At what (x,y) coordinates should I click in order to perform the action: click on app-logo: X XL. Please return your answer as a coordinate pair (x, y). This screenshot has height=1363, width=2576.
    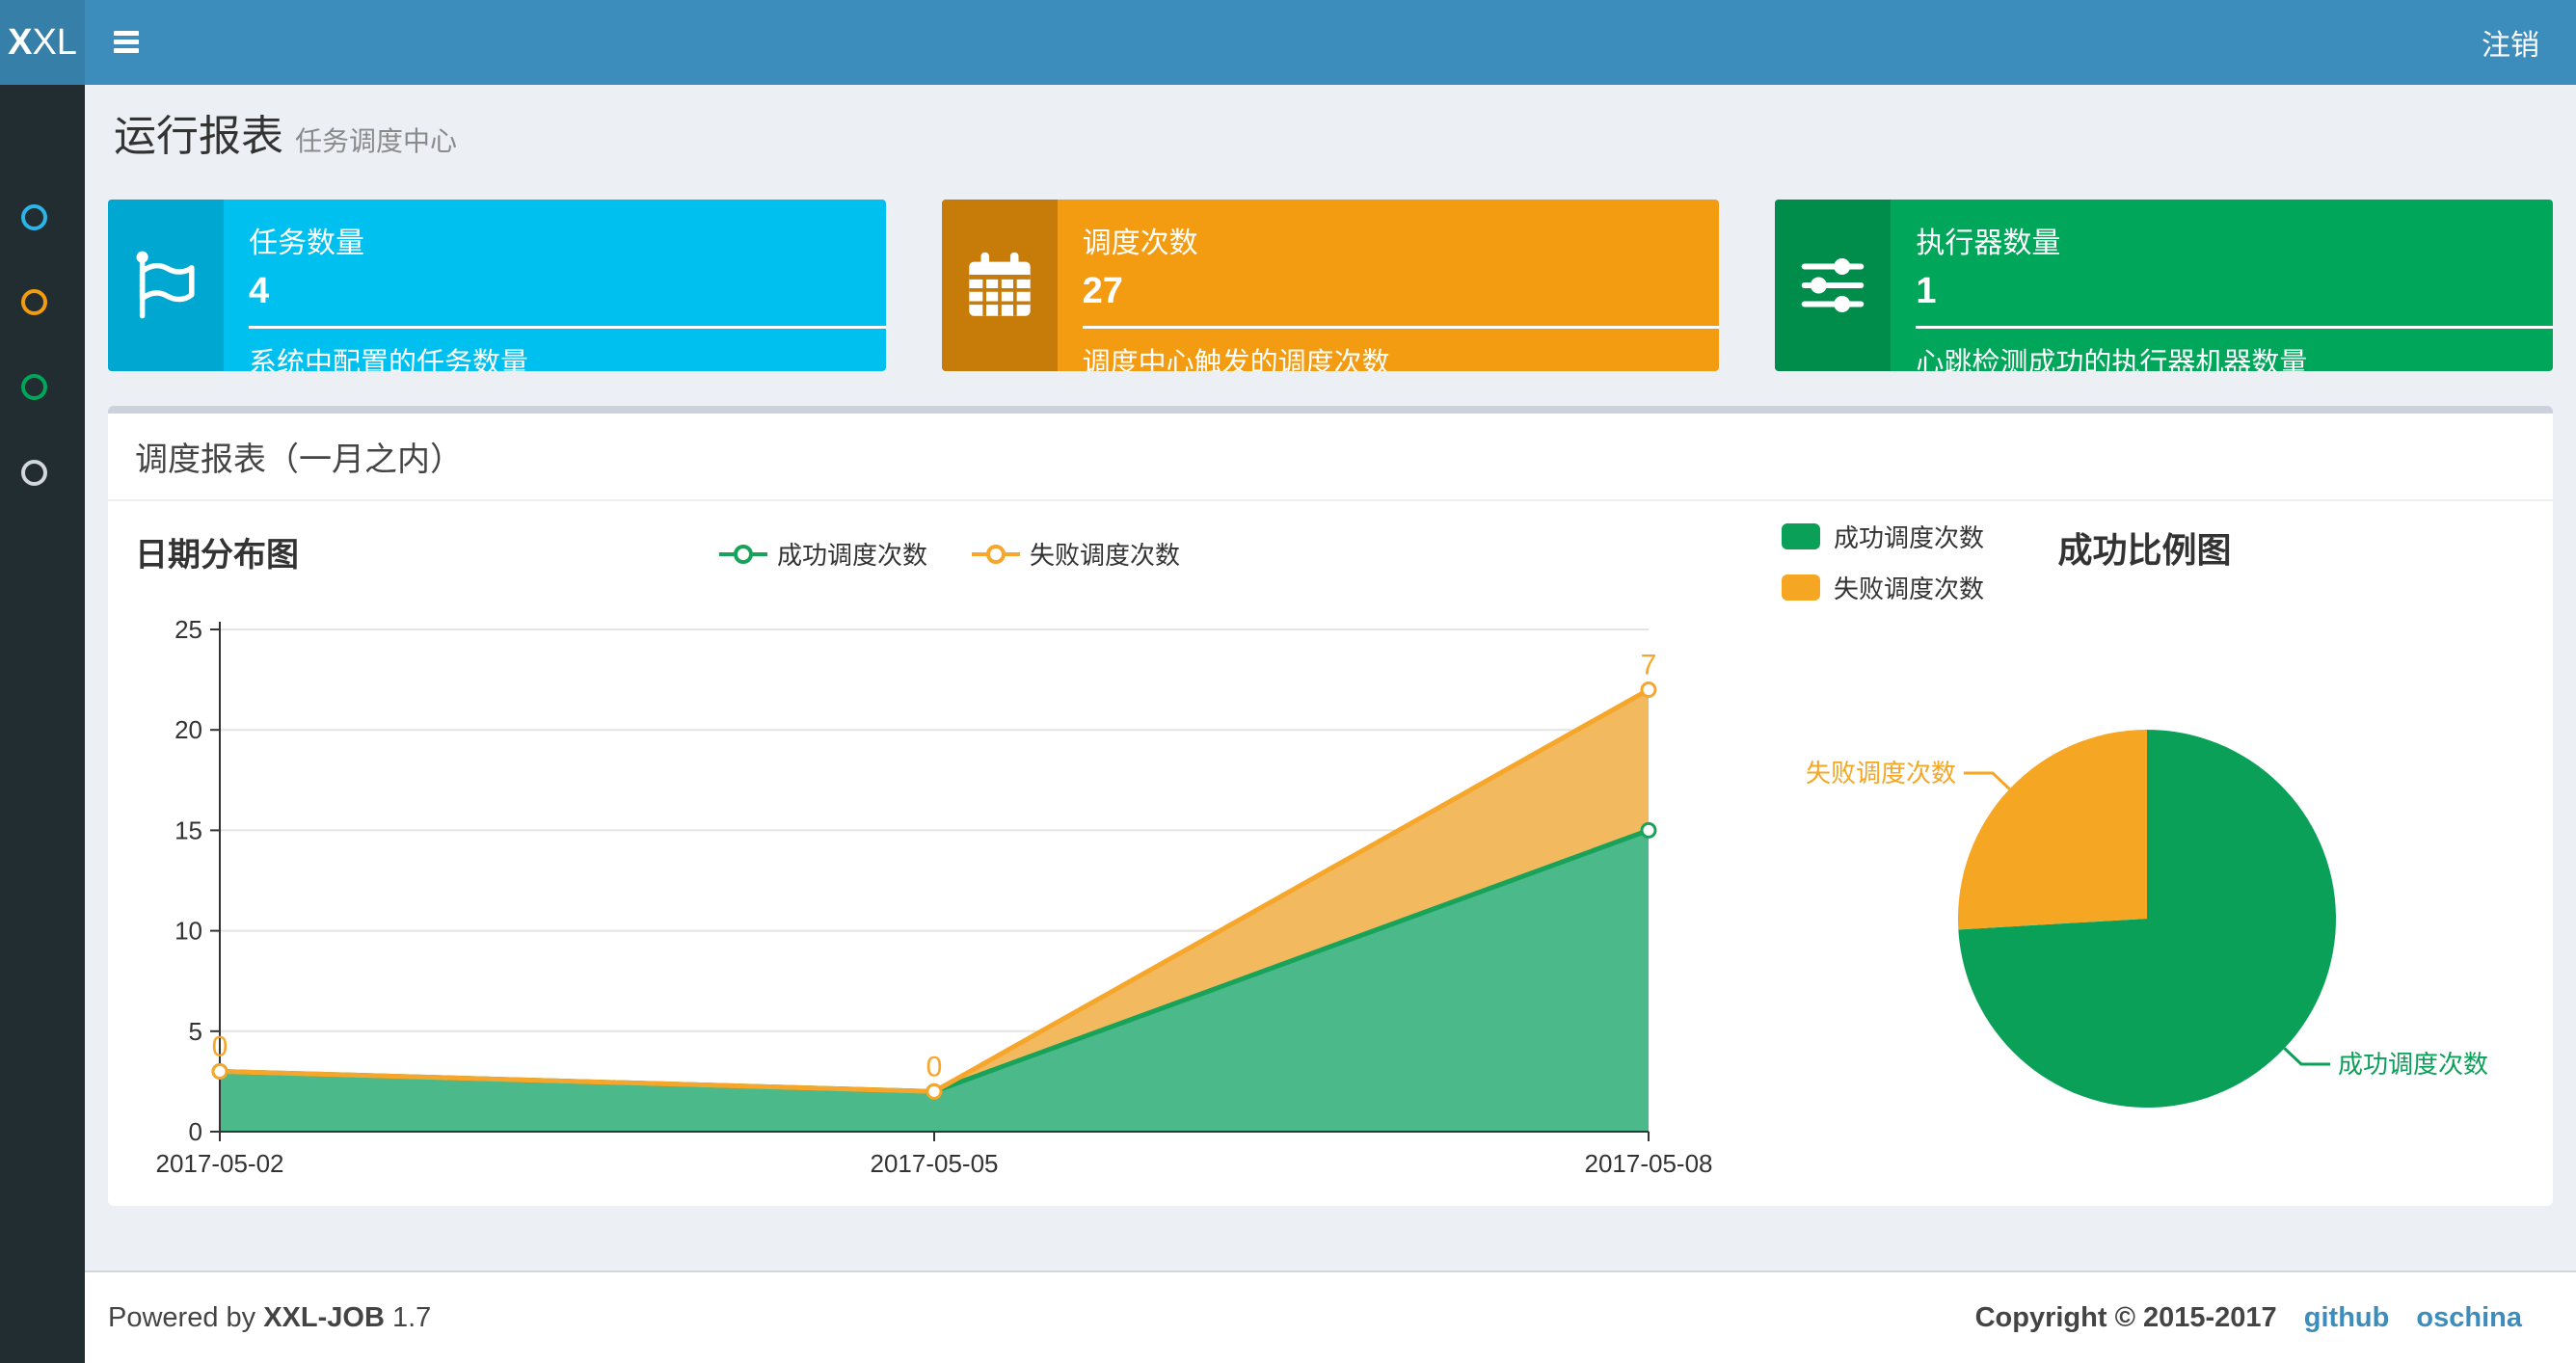
    Looking at the image, I should click on (42, 42).